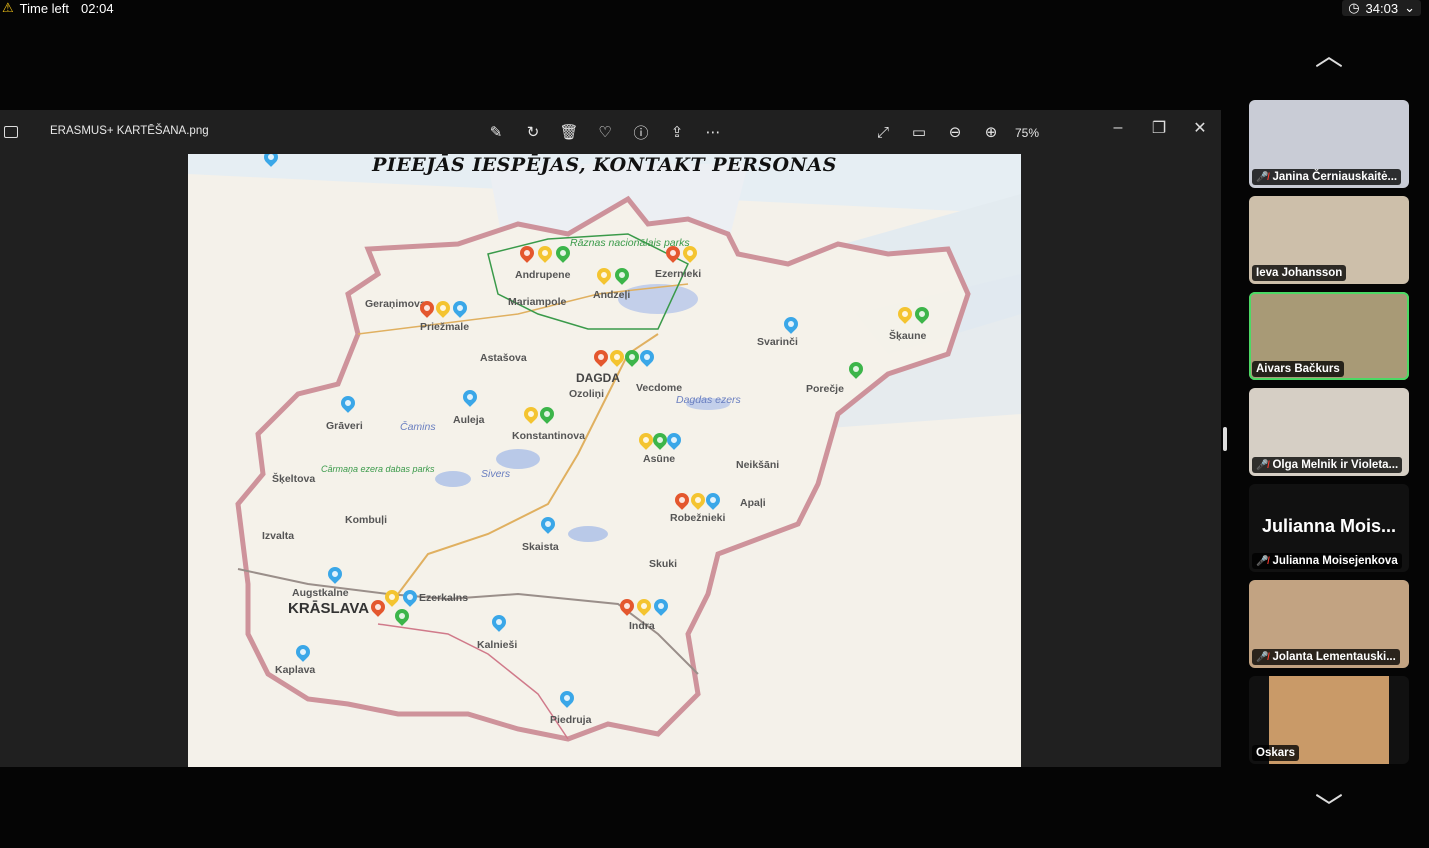  What do you see at coordinates (1329, 56) in the screenshot?
I see `chevron-up-icon: ︿` at bounding box center [1329, 56].